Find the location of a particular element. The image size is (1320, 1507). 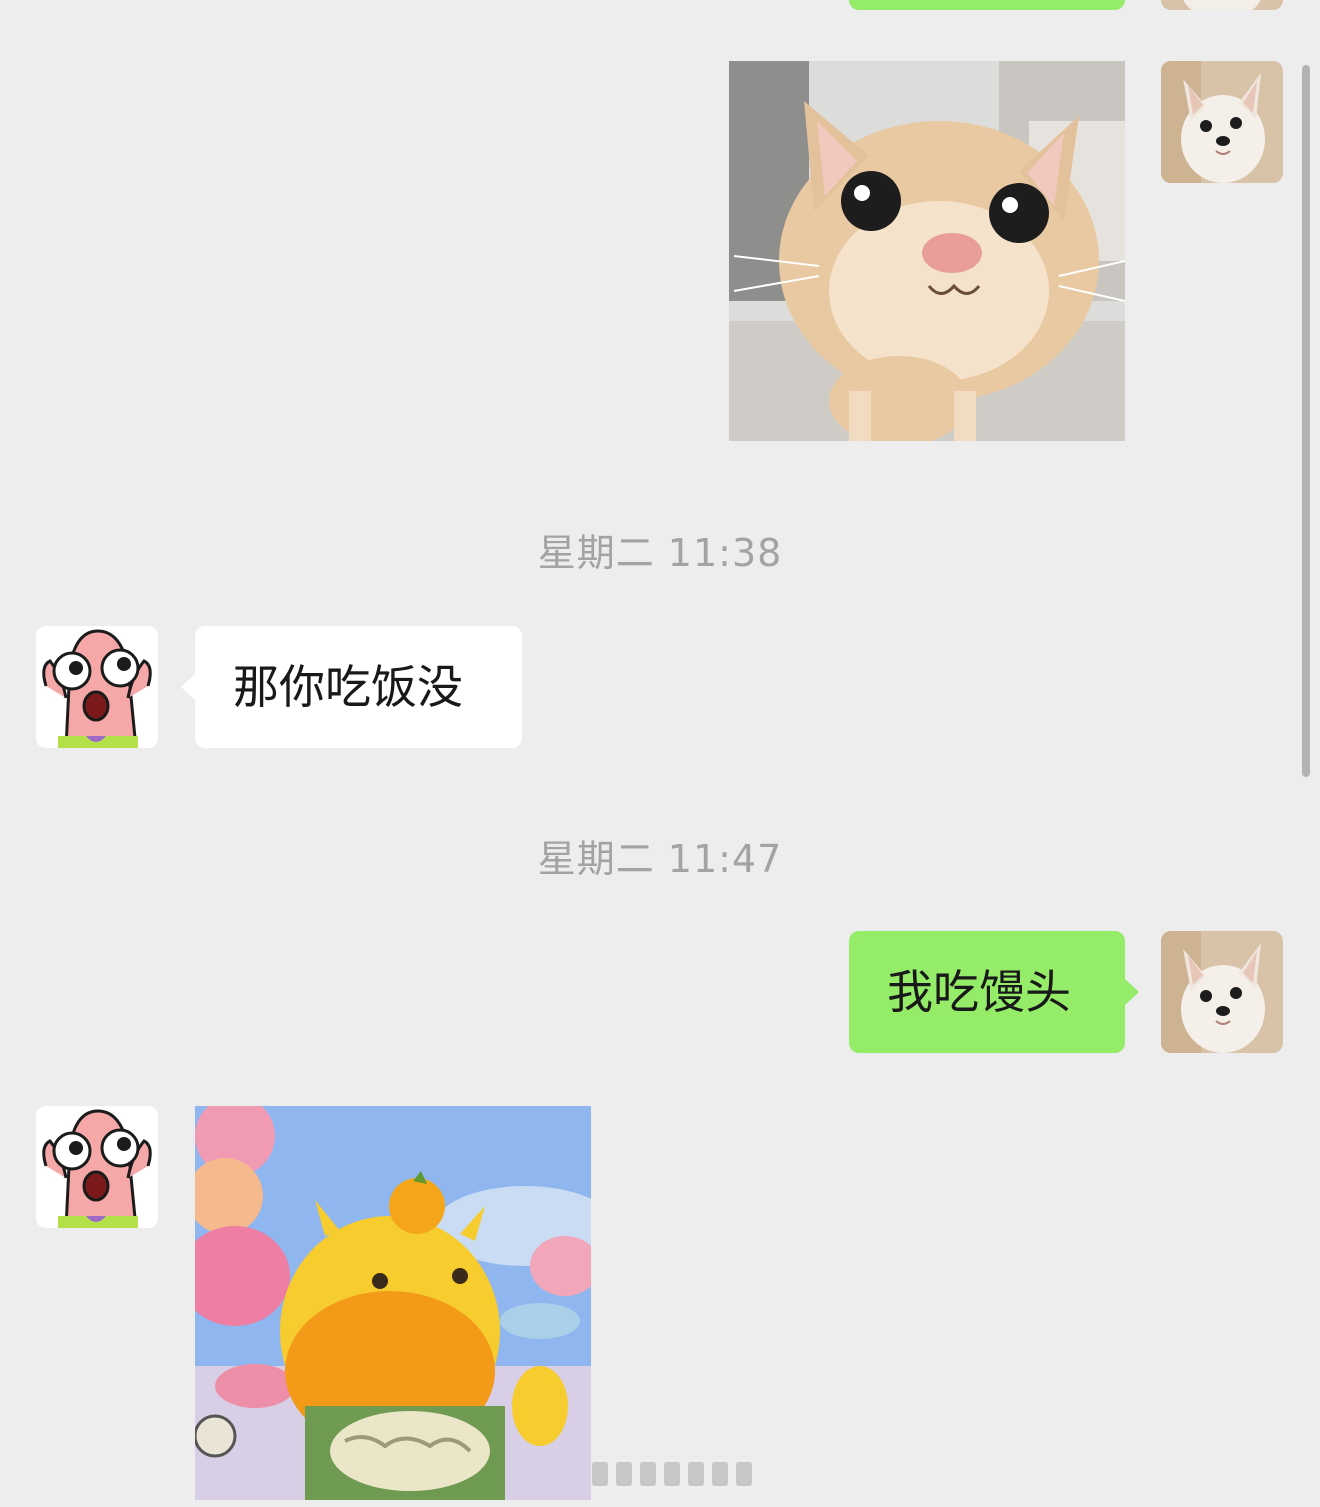

timestamp: 星期二 11:38 is located at coordinates (660, 553).